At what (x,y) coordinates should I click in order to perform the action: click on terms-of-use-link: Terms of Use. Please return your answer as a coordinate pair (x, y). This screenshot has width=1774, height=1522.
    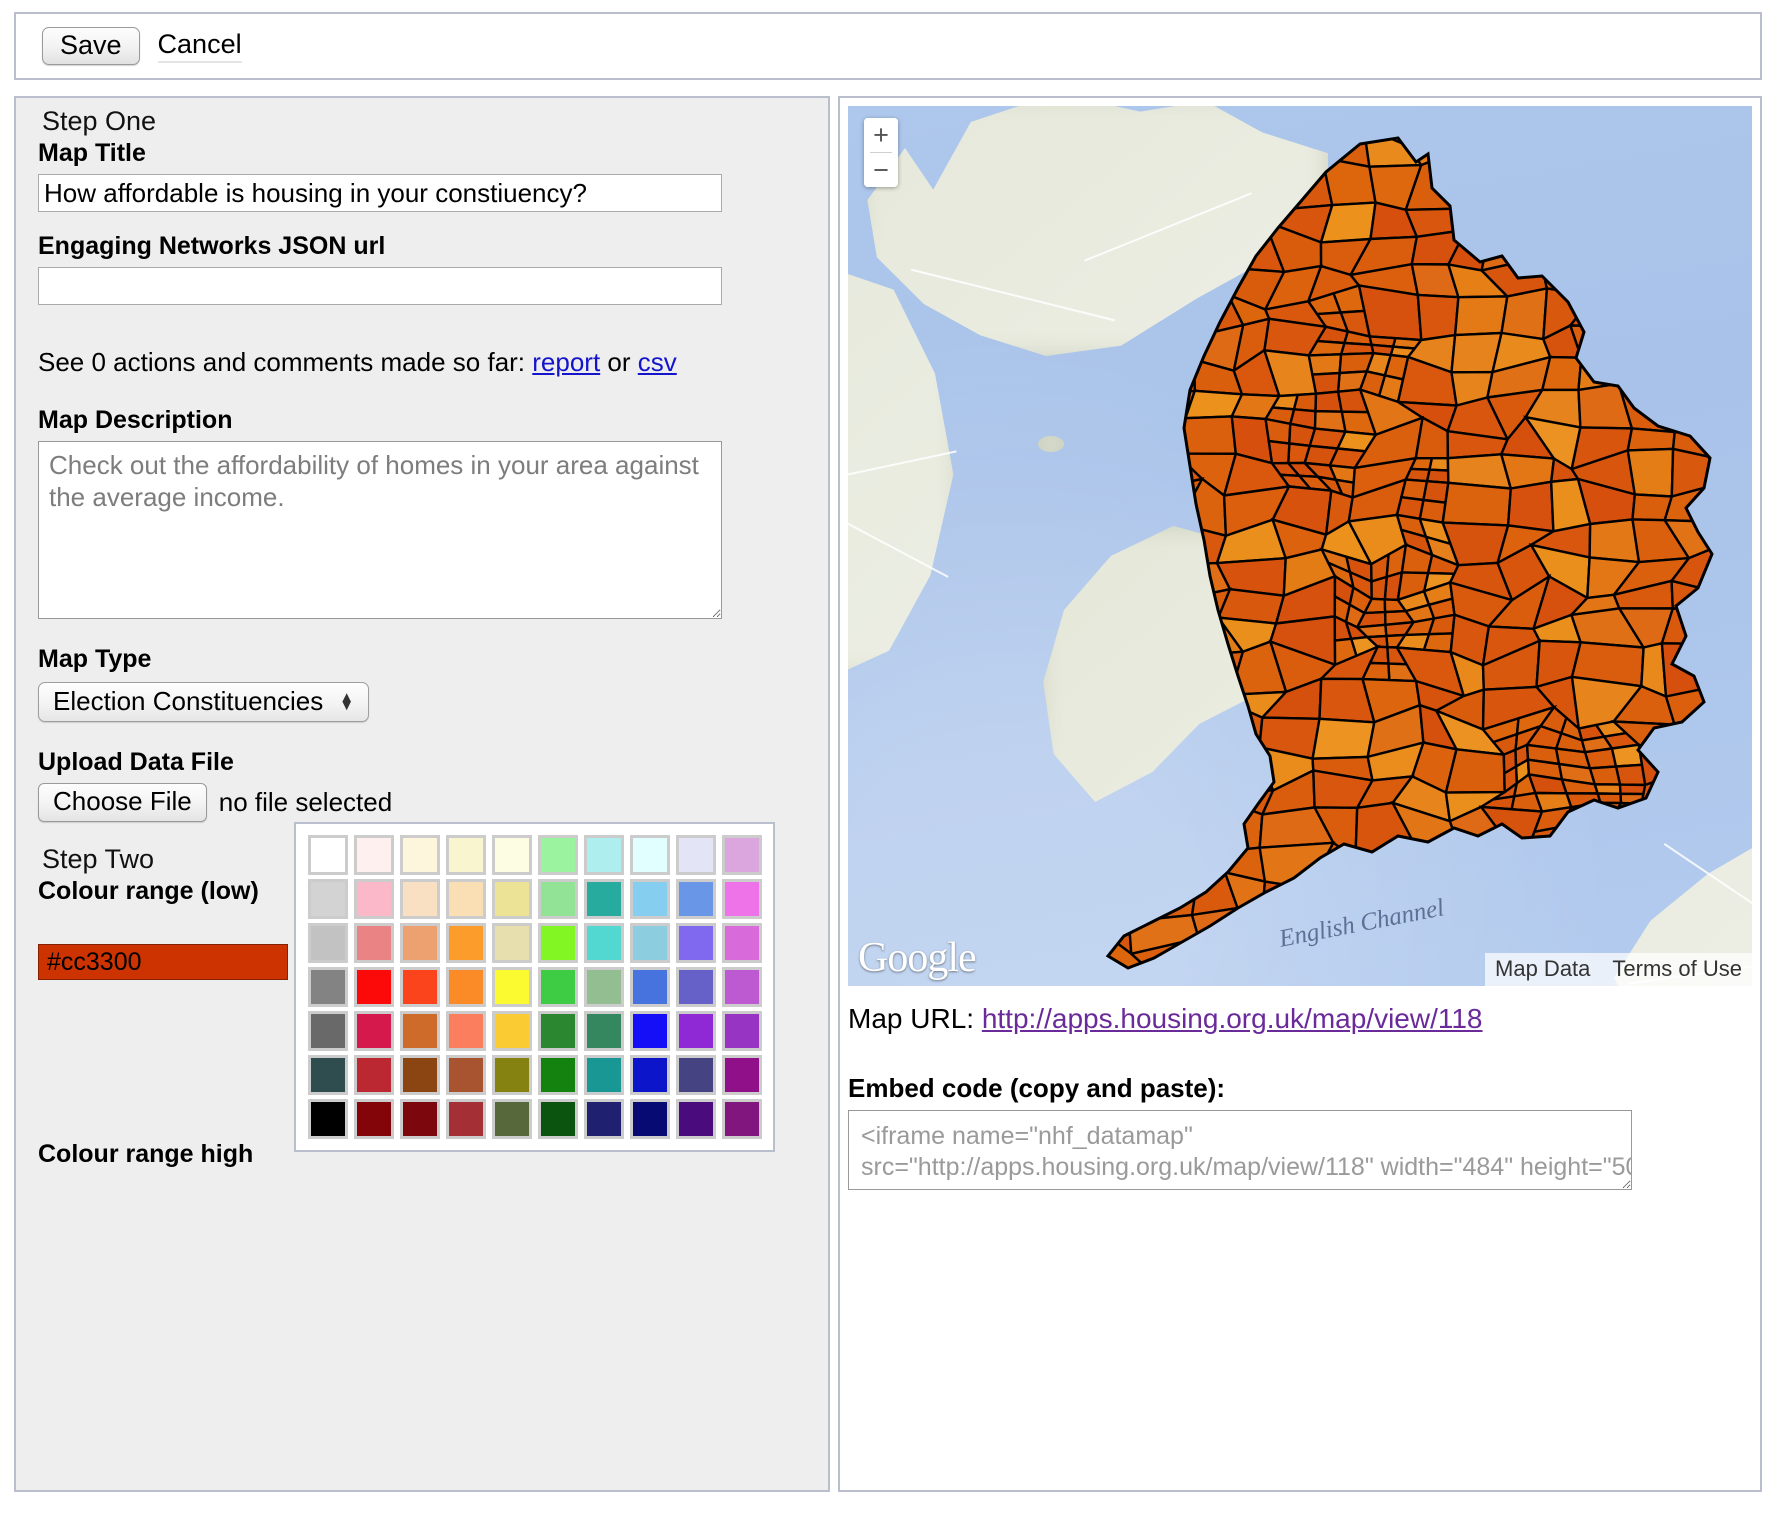
    Looking at the image, I should click on (1677, 969).